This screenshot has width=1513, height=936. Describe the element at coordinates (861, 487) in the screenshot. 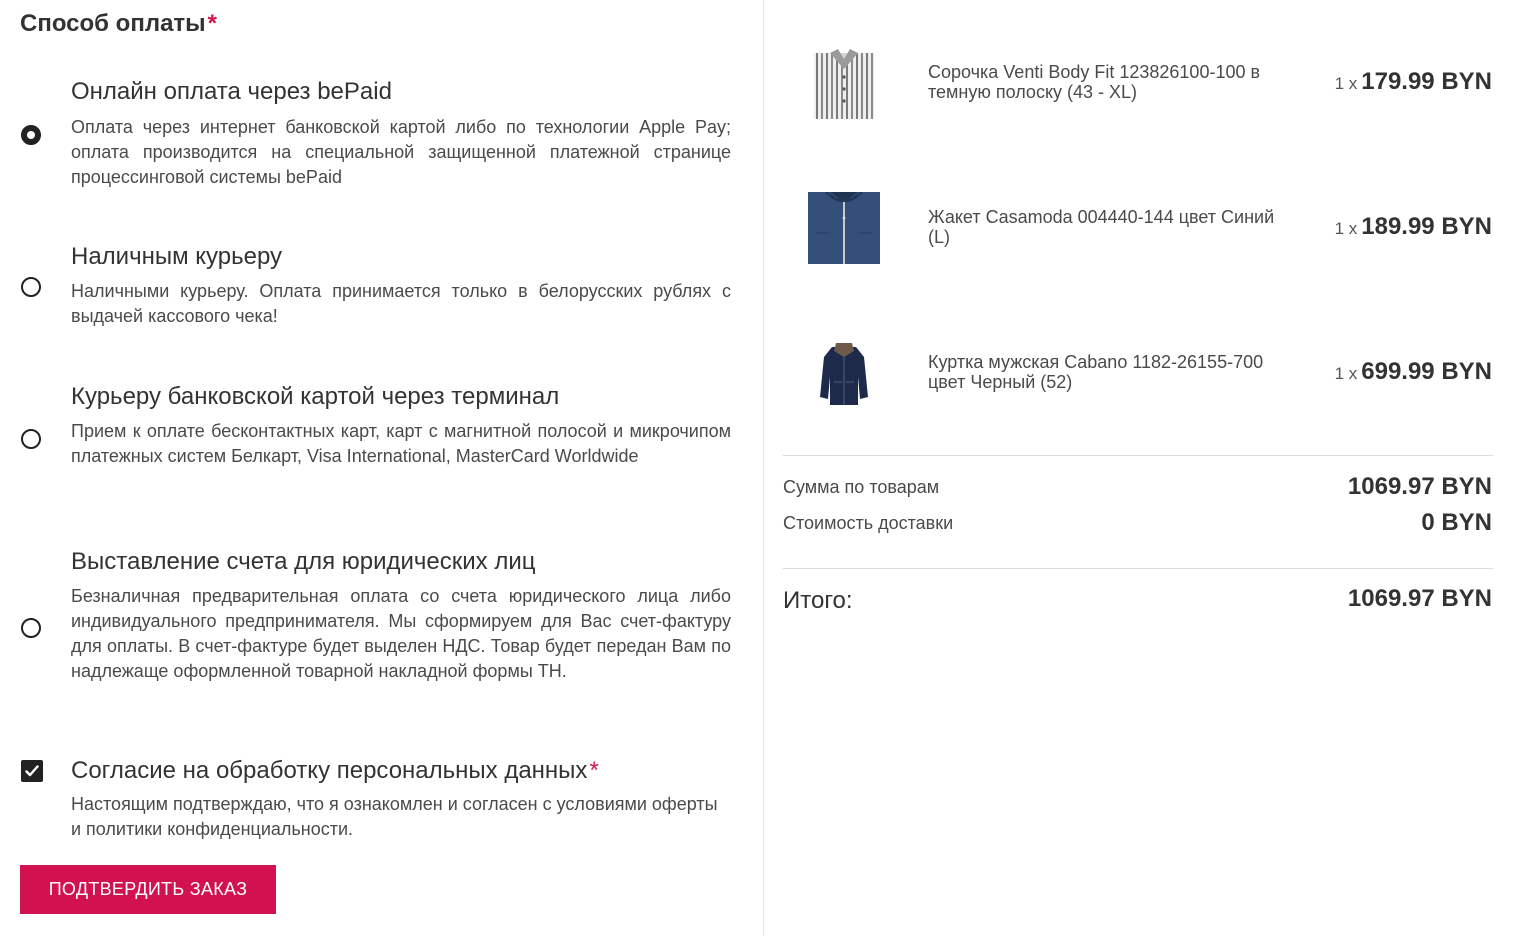

I see `subtotal-label: Сумма по товарам` at that location.